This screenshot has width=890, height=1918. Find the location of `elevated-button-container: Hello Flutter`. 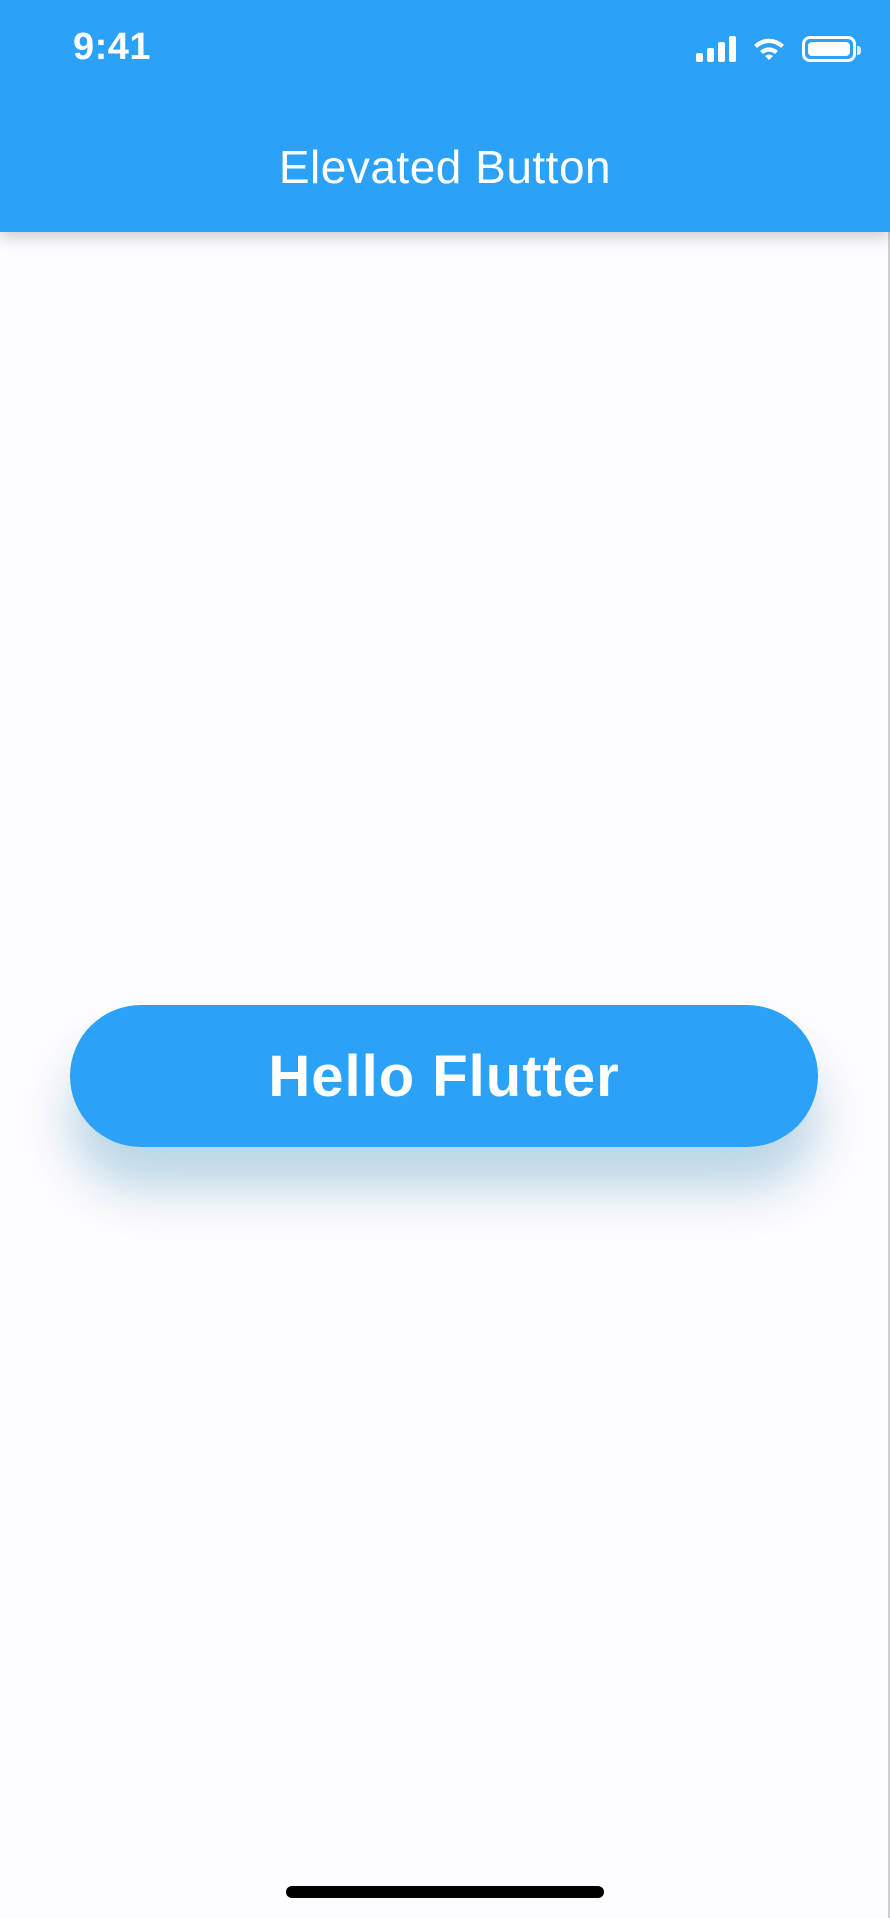

elevated-button-container: Hello Flutter is located at coordinates (444, 1076).